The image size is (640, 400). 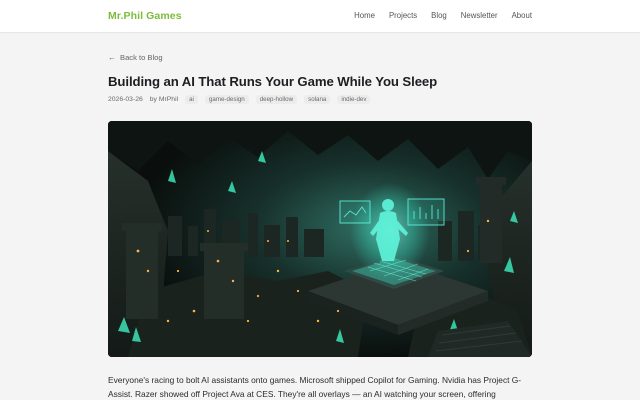 I want to click on post-author: by MrPhil, so click(x=164, y=99).